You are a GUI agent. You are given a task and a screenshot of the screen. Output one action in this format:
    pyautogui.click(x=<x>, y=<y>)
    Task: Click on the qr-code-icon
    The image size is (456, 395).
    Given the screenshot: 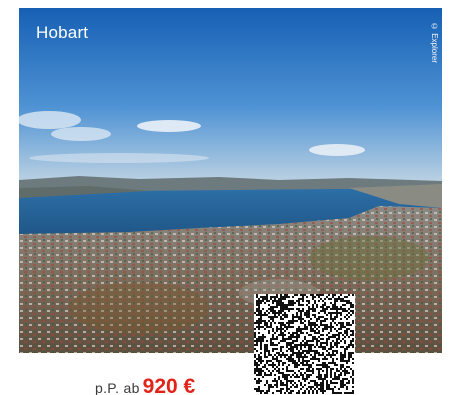 What is the action you would take?
    pyautogui.click(x=304, y=344)
    